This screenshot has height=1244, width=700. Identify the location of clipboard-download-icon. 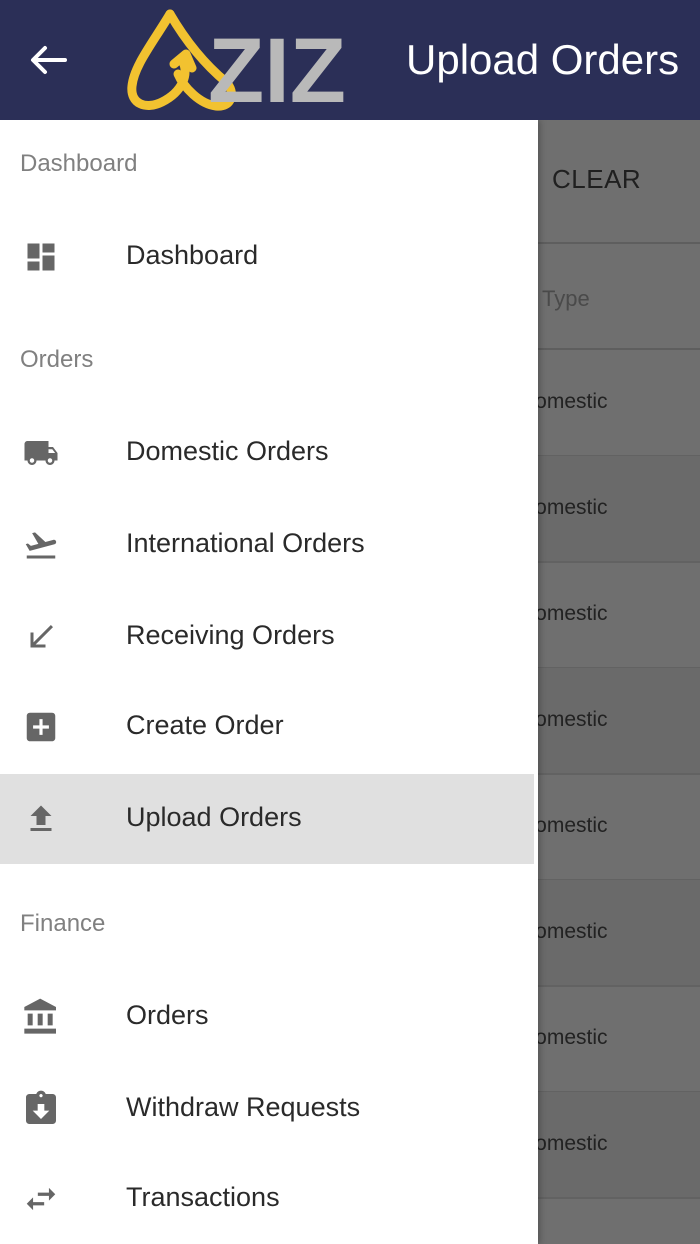
(41, 1109).